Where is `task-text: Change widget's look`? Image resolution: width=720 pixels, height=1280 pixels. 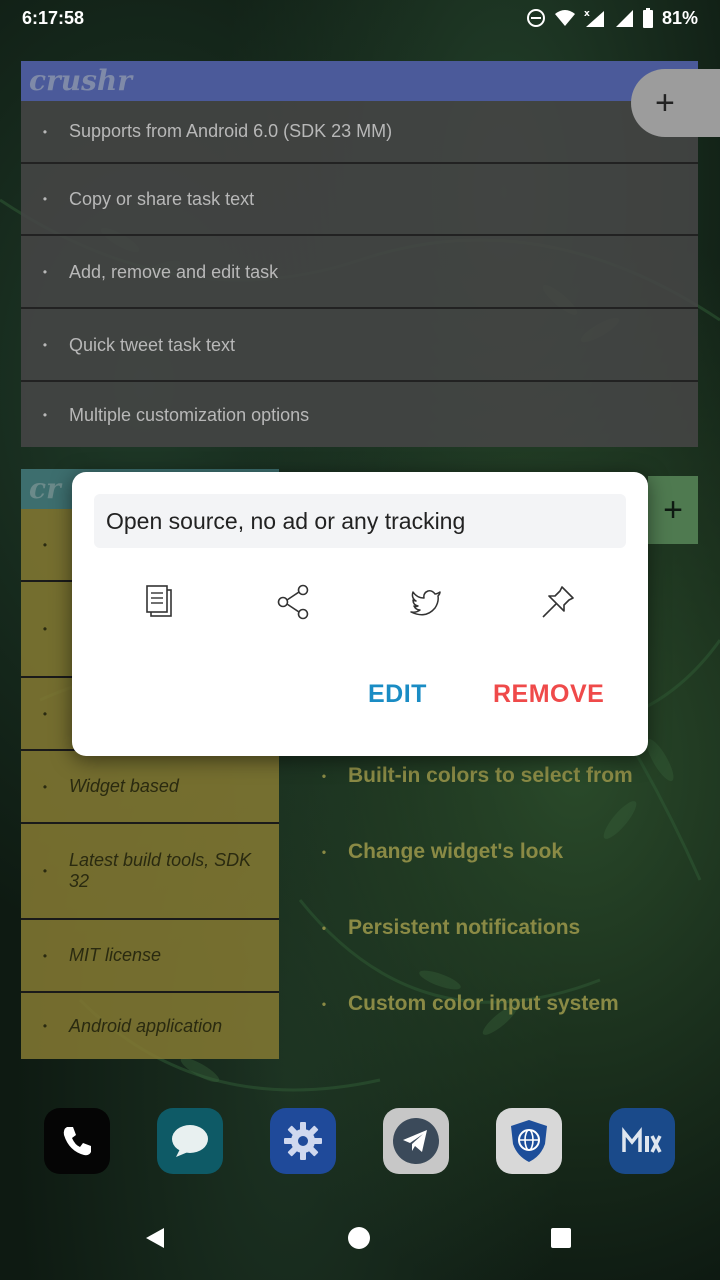
task-text: Change widget's look is located at coordinates (456, 851).